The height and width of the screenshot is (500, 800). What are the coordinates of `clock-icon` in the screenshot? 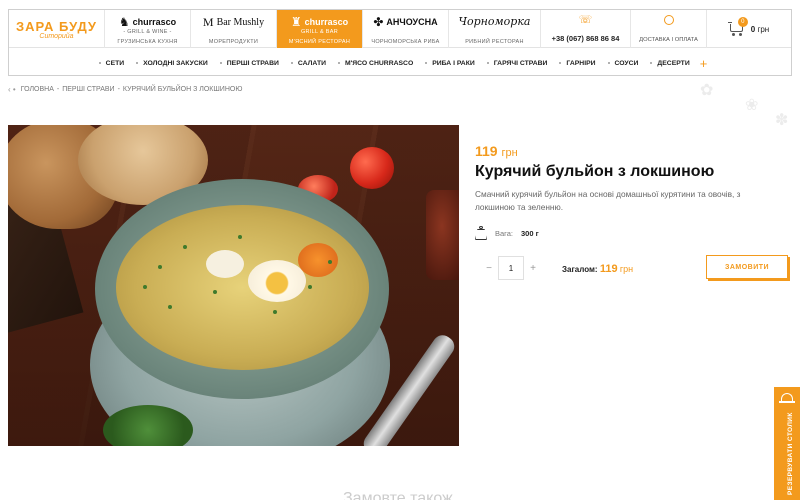 It's located at (668, 20).